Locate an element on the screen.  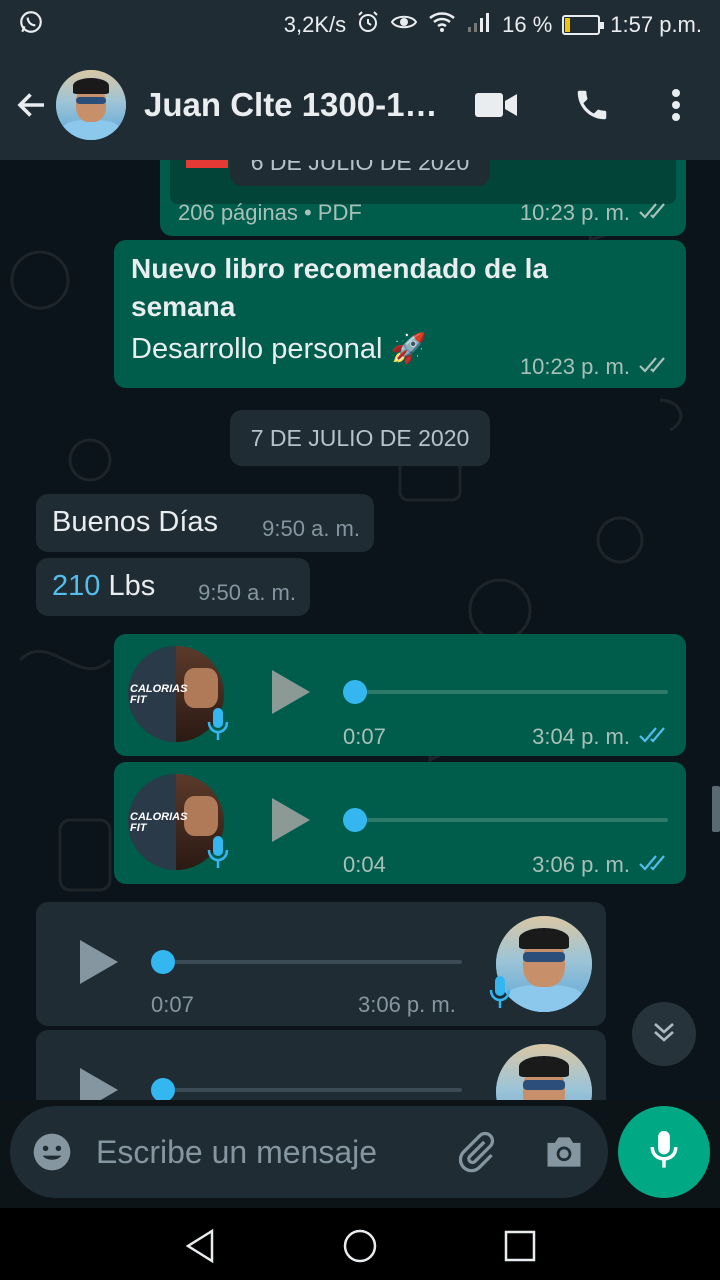
audio-duration: 0:04 is located at coordinates (364, 864).